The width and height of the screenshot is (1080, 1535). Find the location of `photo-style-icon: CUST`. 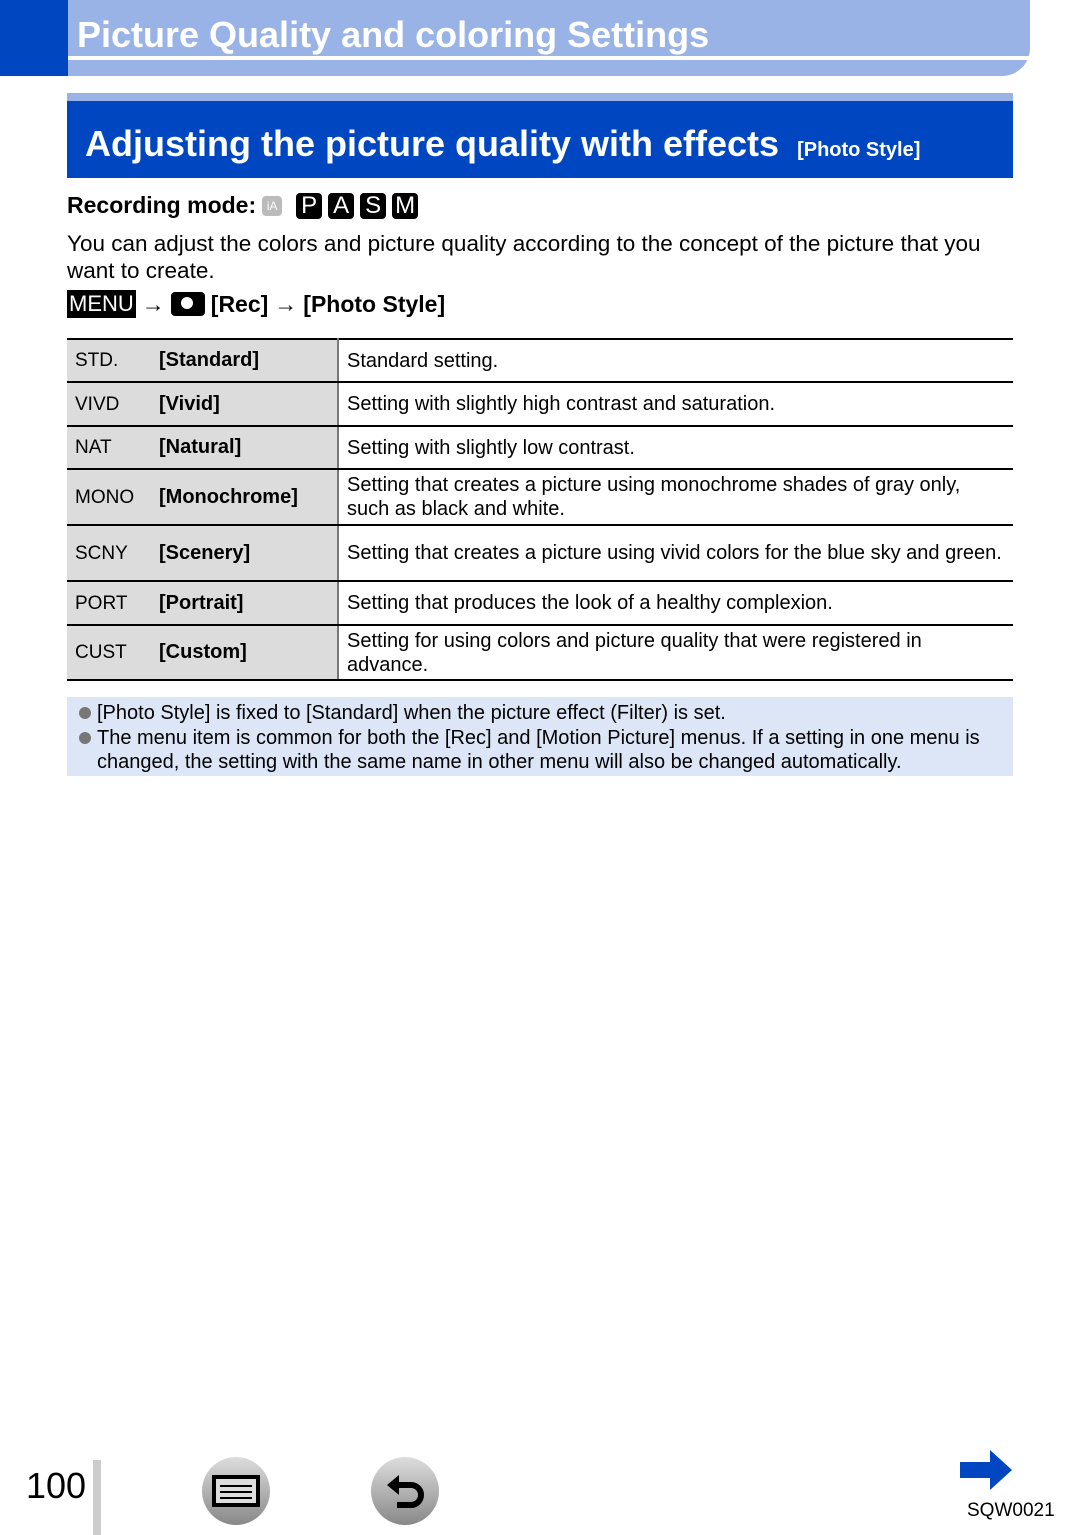

photo-style-icon: CUST is located at coordinates (101, 652).